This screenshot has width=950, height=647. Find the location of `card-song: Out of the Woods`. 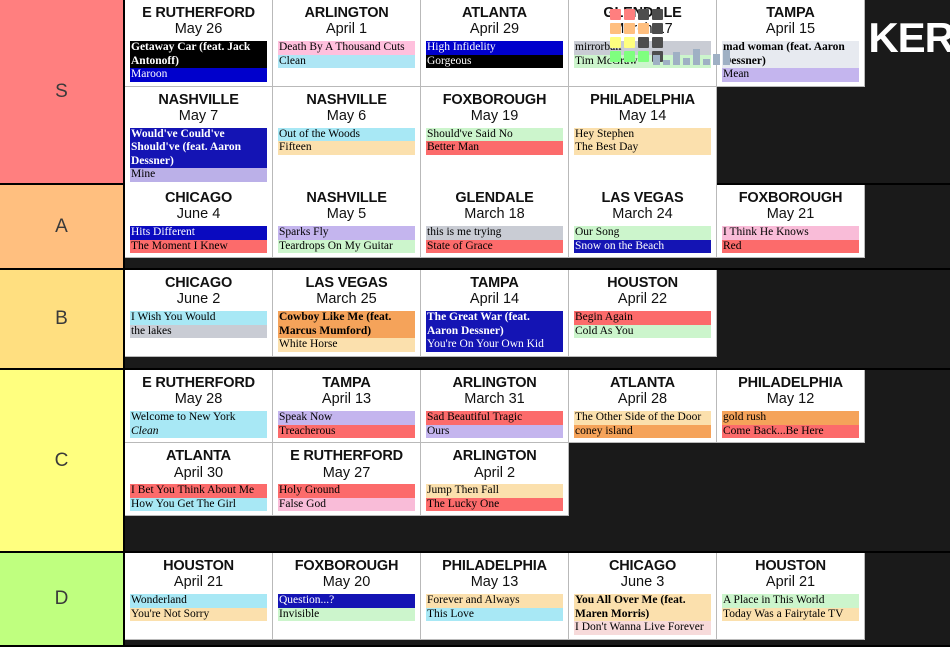

card-song: Out of the Woods is located at coordinates (346, 134).